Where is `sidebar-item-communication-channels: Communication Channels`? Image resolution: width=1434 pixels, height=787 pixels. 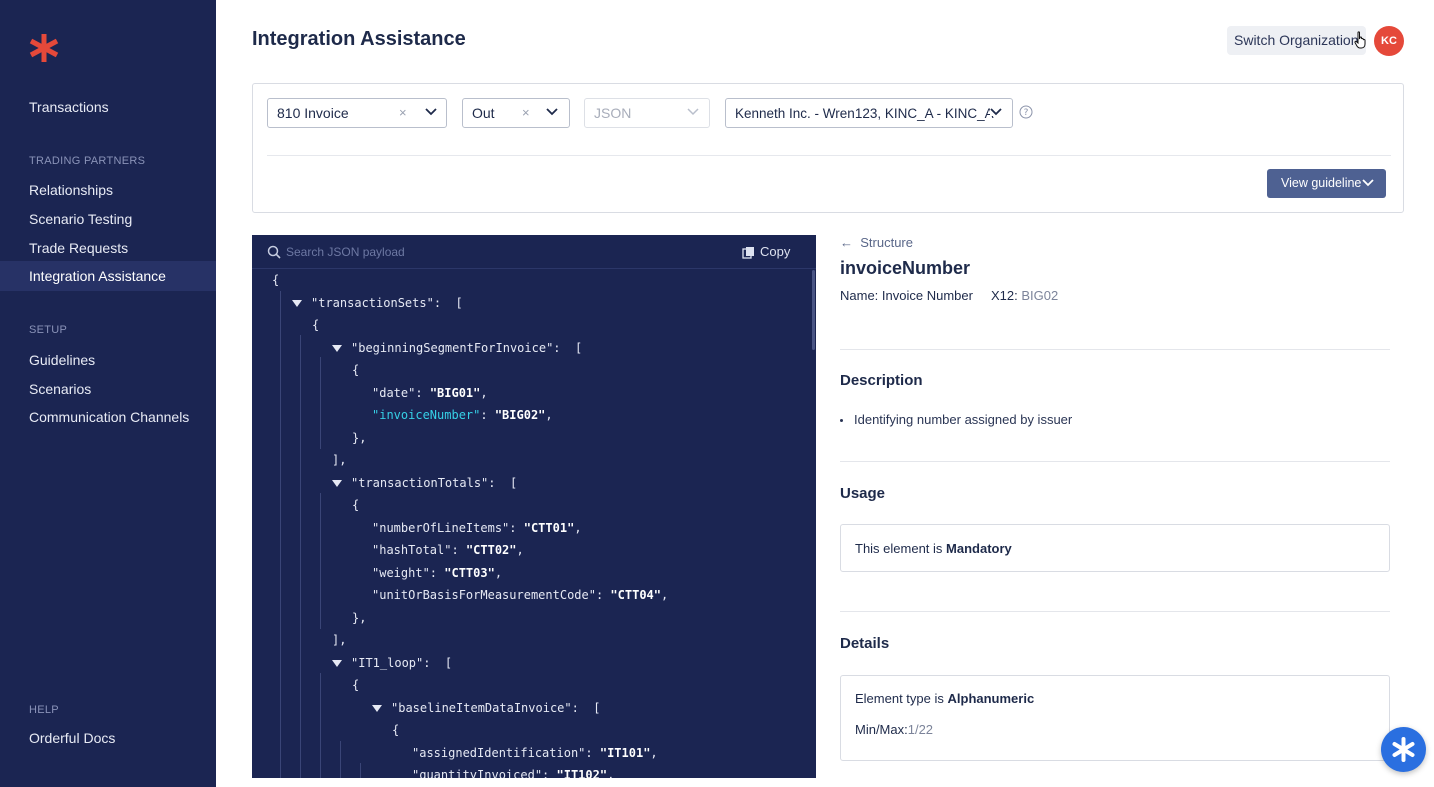
sidebar-item-communication-channels: Communication Channels is located at coordinates (108, 417).